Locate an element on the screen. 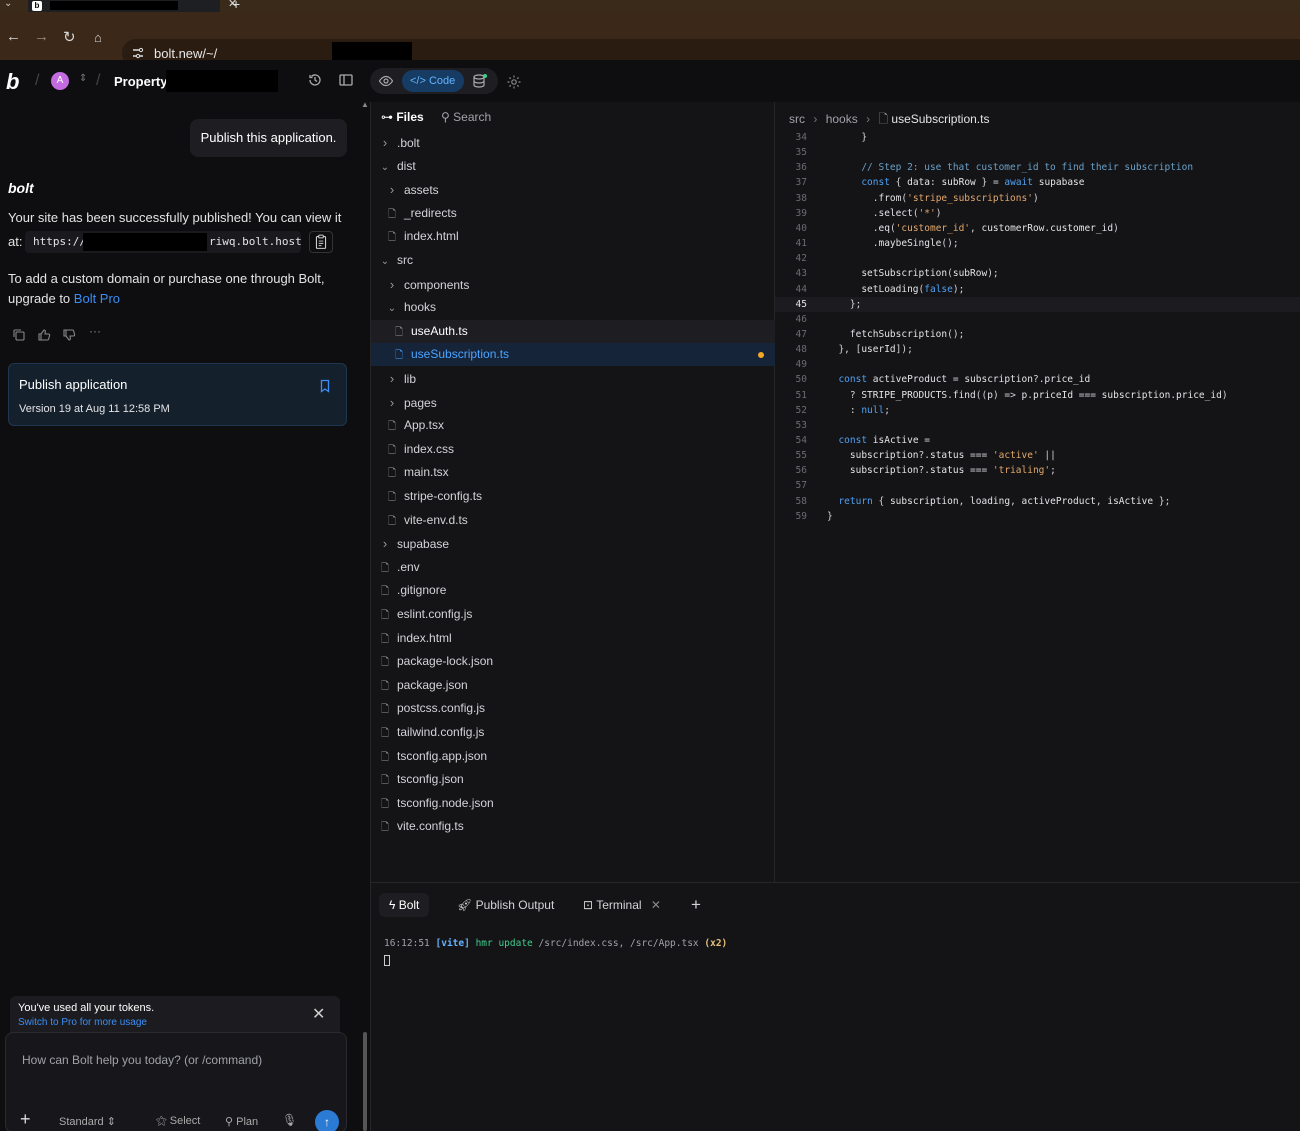 The image size is (1300, 1131). code-line: 59} is located at coordinates (1037, 516).